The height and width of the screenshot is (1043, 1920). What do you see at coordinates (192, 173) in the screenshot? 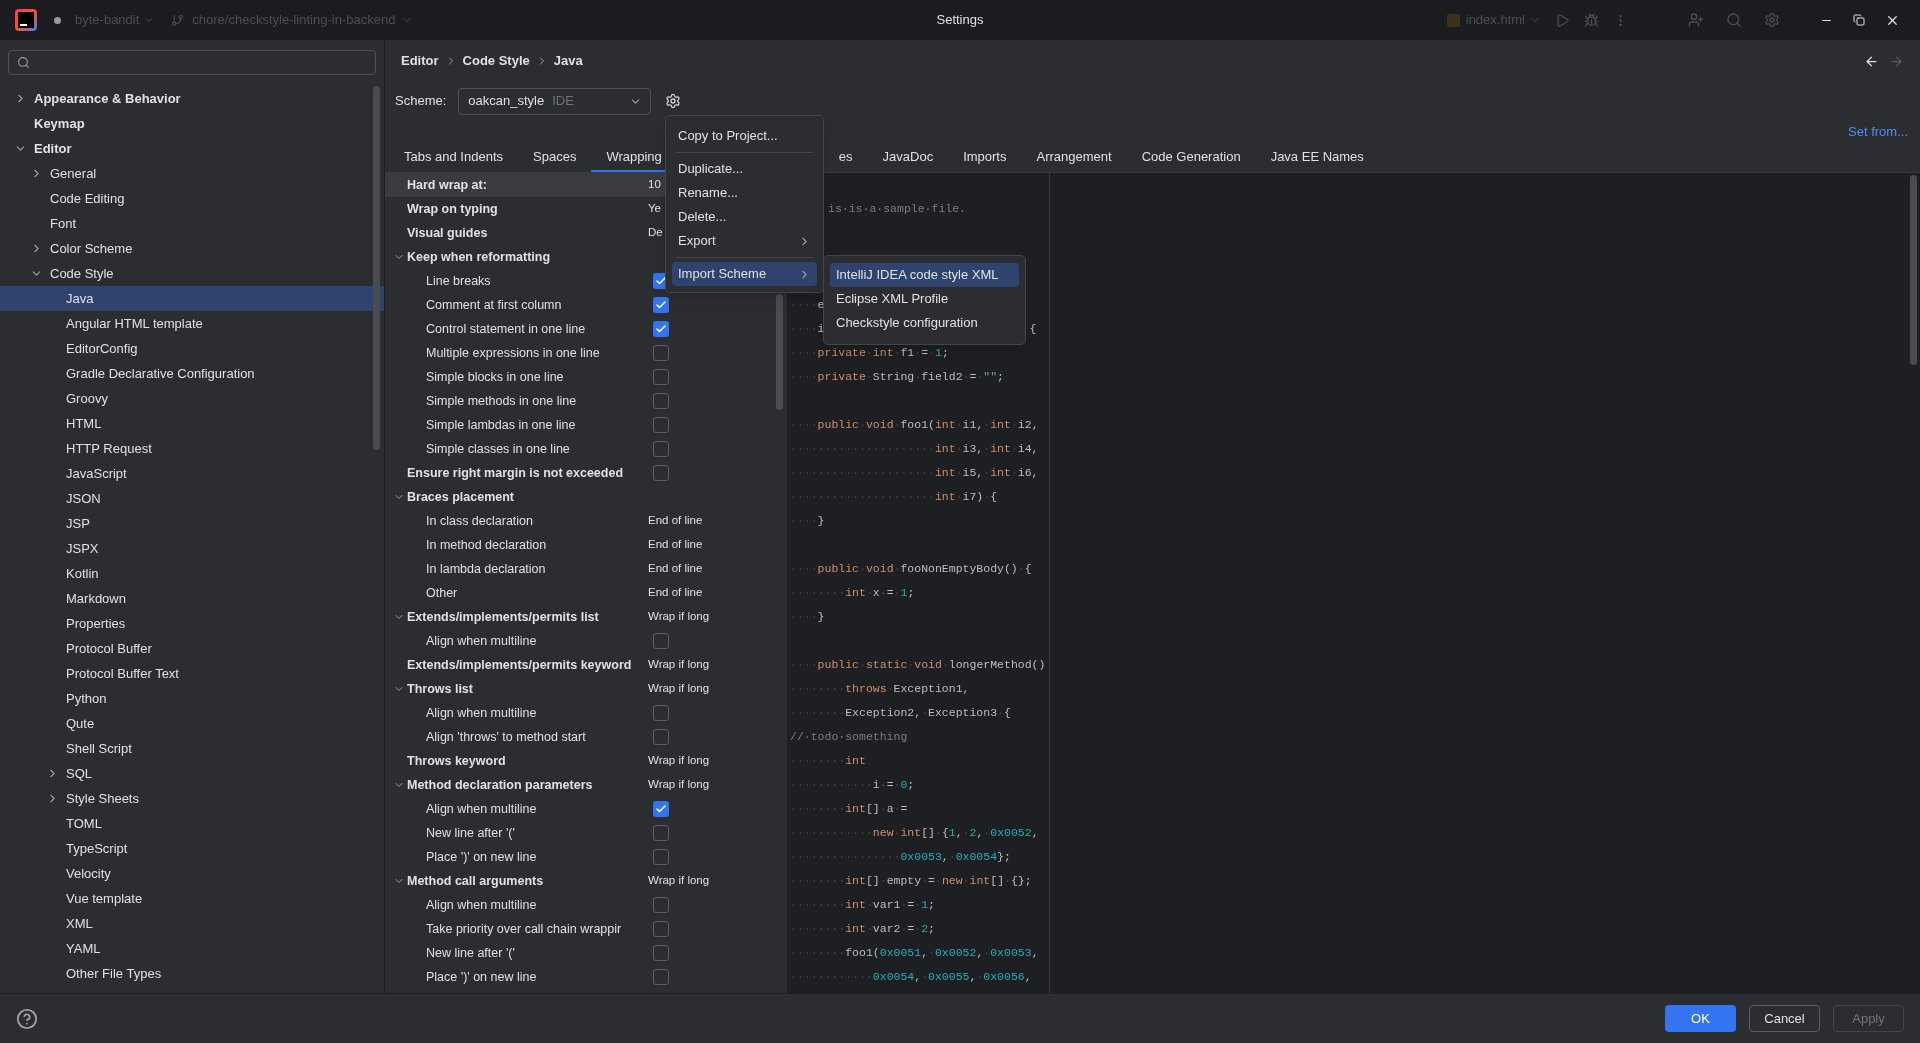
I see `tree-item: General` at bounding box center [192, 173].